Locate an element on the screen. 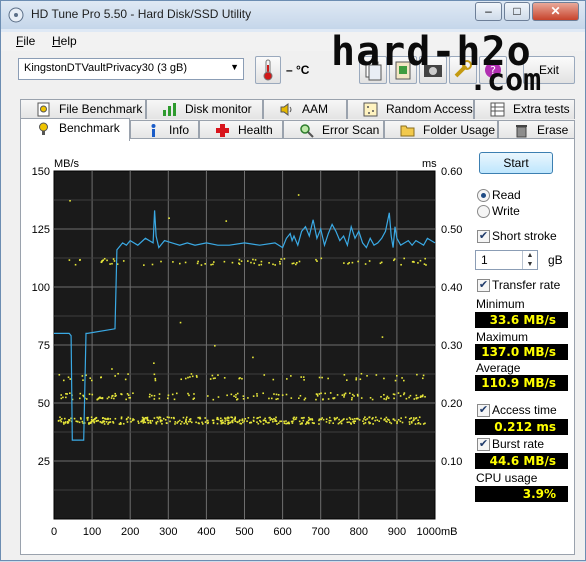 This screenshot has height=562, width=586. maximize-button: □ is located at coordinates (517, 11).